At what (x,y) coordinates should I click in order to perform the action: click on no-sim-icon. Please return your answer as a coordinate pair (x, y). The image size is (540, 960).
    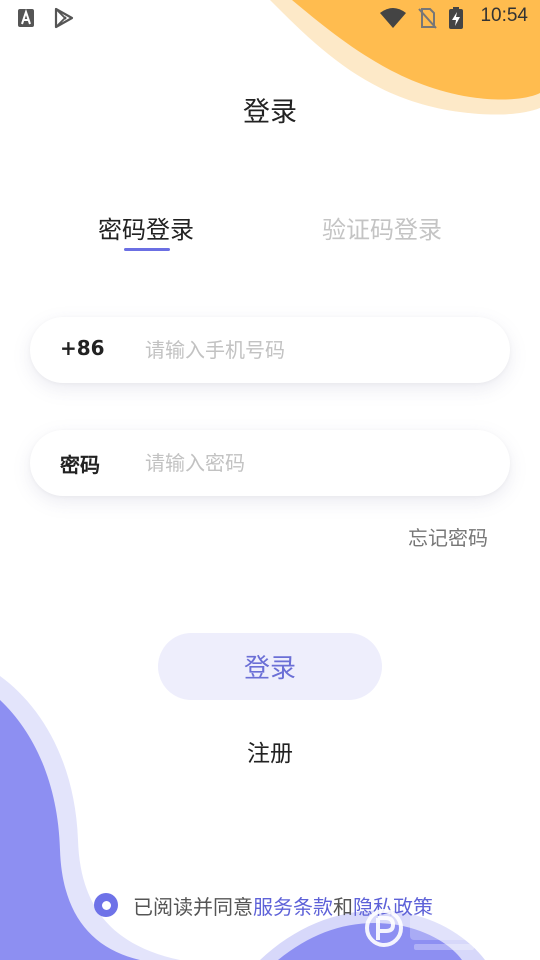
    Looking at the image, I should click on (427, 18).